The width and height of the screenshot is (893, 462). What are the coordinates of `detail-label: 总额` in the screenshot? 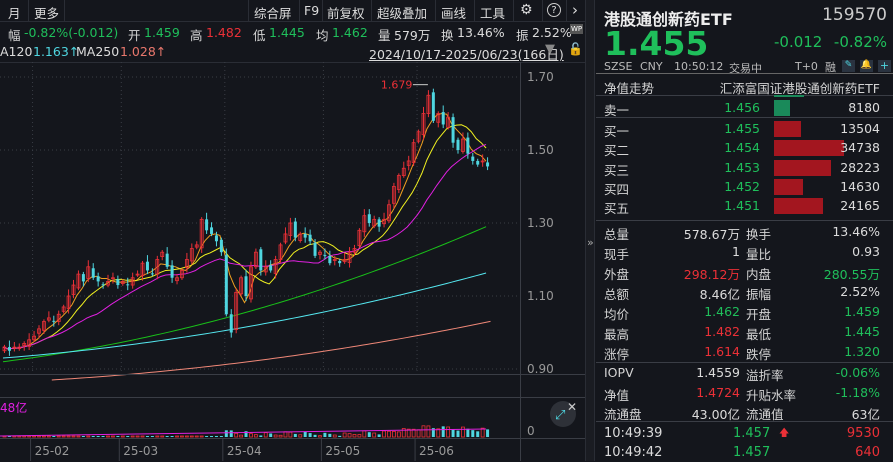 It's located at (617, 294).